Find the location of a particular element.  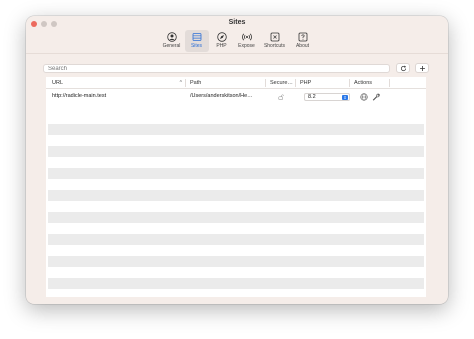

compass-icon is located at coordinates (221, 37).